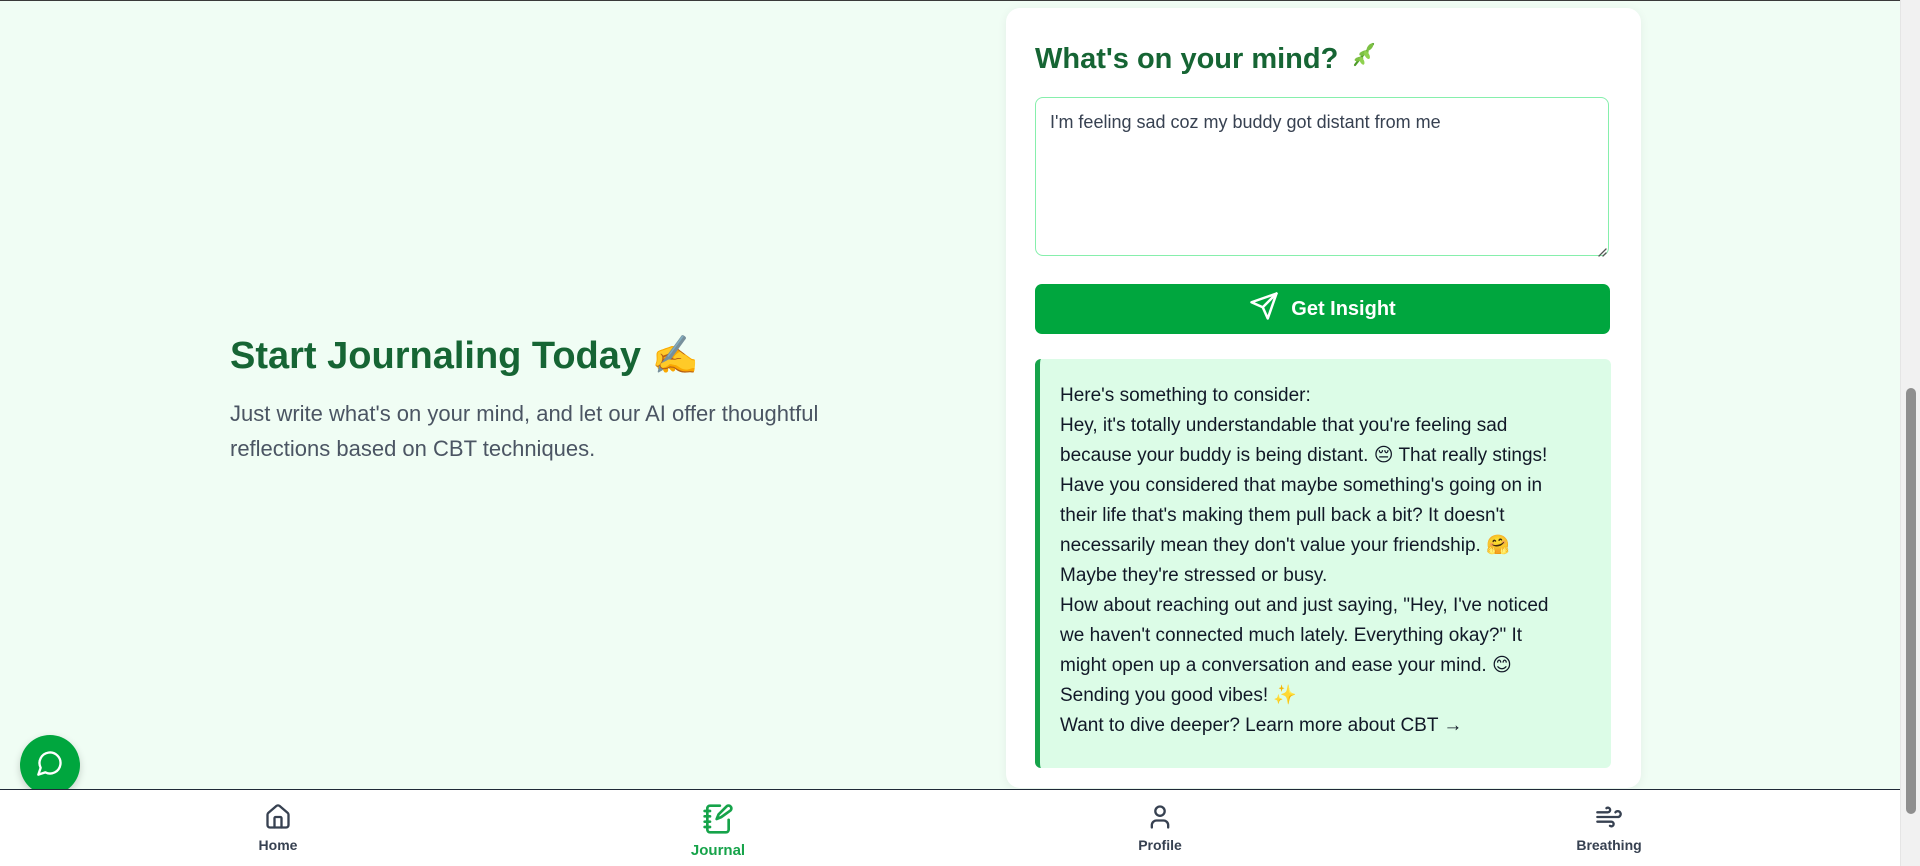 This screenshot has height=866, width=1920. Describe the element at coordinates (718, 850) in the screenshot. I see `nav-label-journal: Journal` at that location.